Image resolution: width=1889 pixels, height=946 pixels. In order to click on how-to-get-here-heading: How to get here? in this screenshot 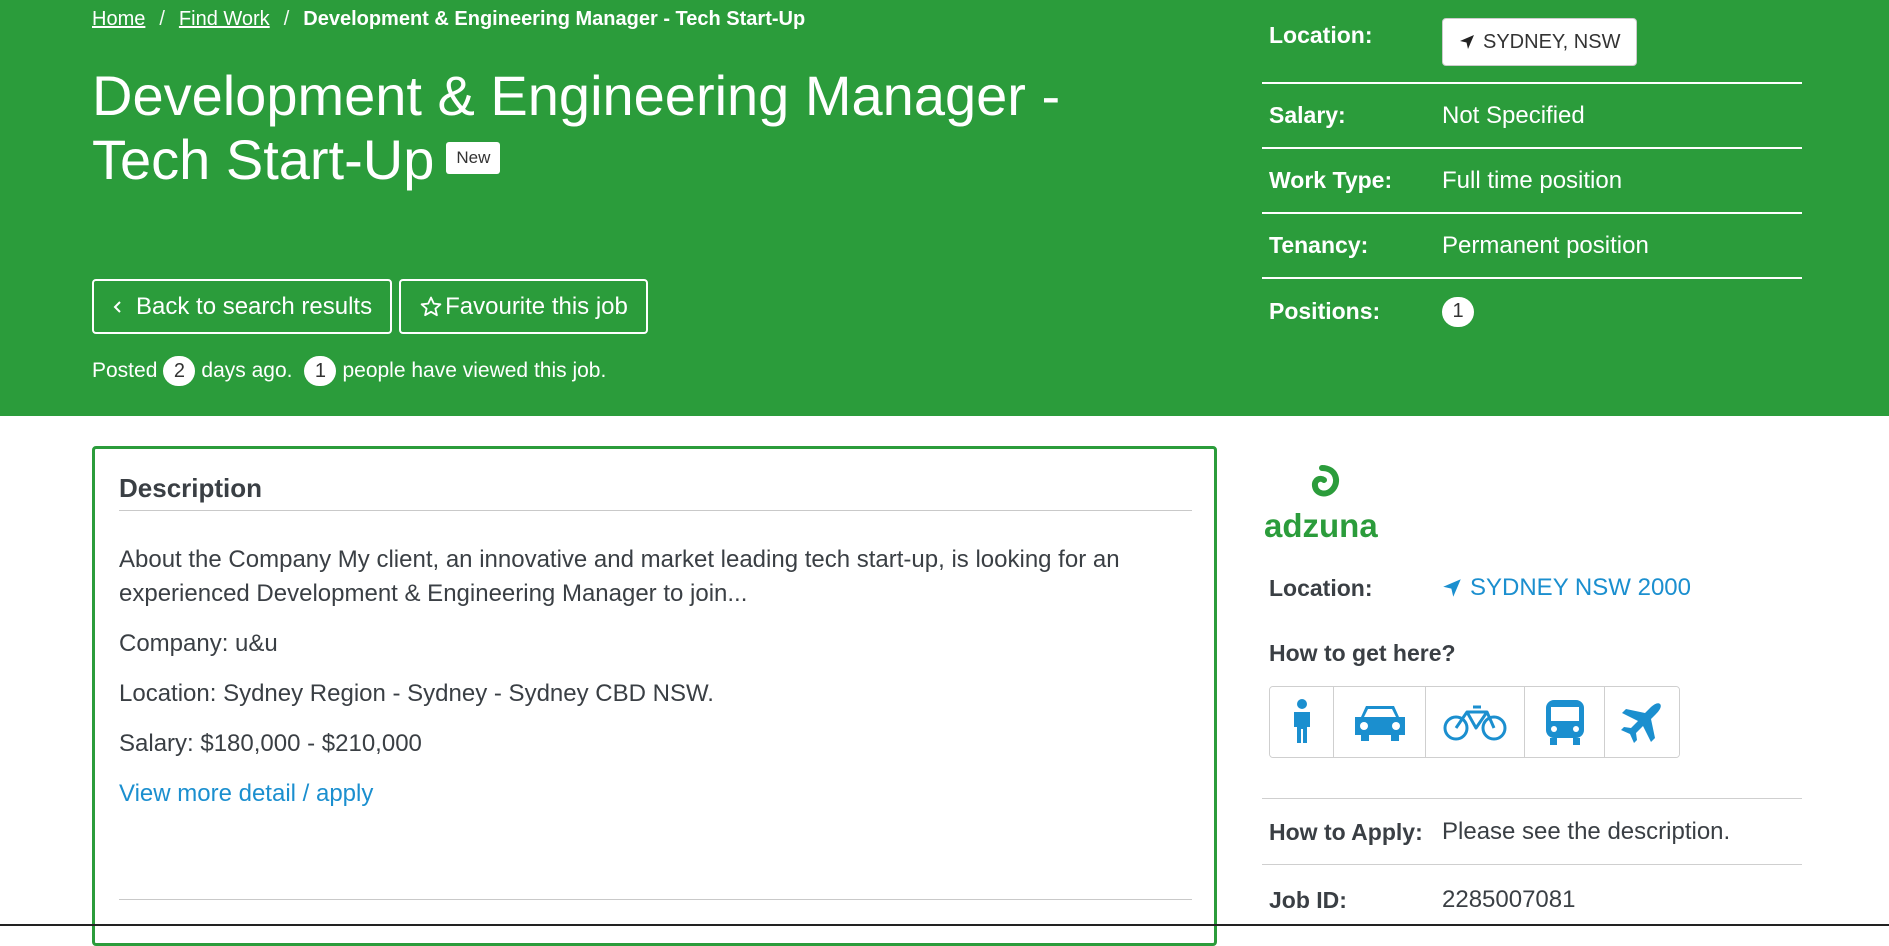, I will do `click(1362, 653)`.